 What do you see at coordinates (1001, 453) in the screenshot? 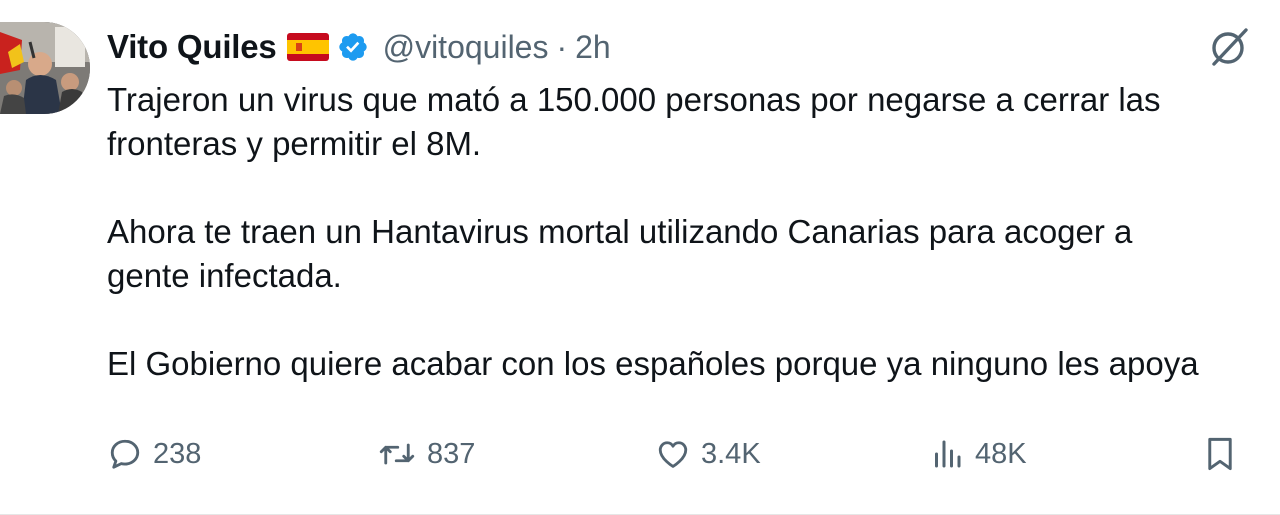
I see `views-count: 48K` at bounding box center [1001, 453].